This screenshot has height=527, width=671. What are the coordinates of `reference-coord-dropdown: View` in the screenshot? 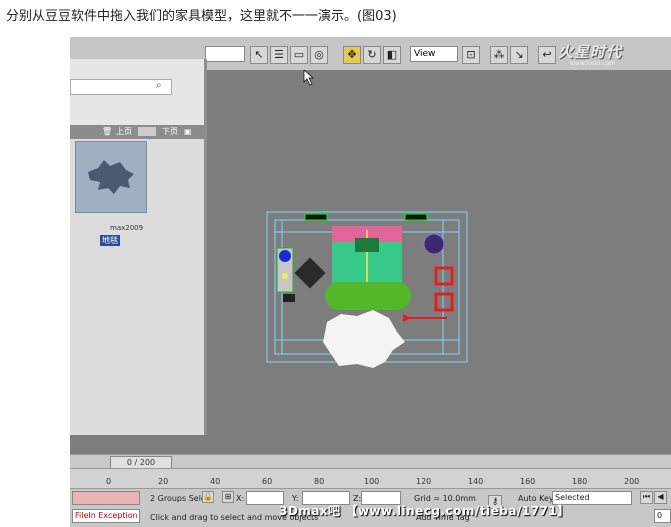 It's located at (434, 54).